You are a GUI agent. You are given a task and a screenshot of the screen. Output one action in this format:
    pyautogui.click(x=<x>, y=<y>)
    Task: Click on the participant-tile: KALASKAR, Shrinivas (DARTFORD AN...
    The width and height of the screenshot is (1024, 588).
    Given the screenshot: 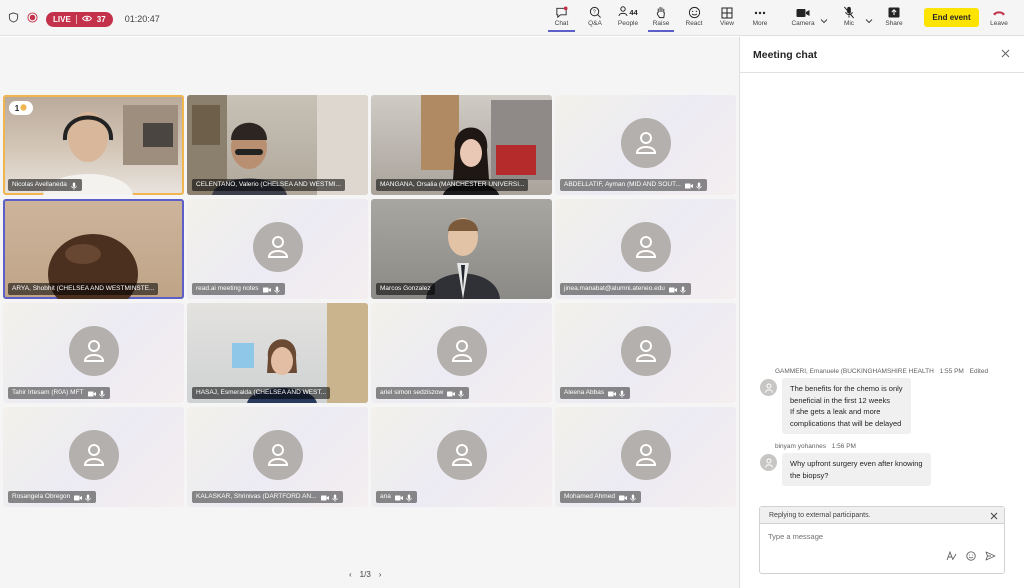 What is the action you would take?
    pyautogui.click(x=277, y=457)
    